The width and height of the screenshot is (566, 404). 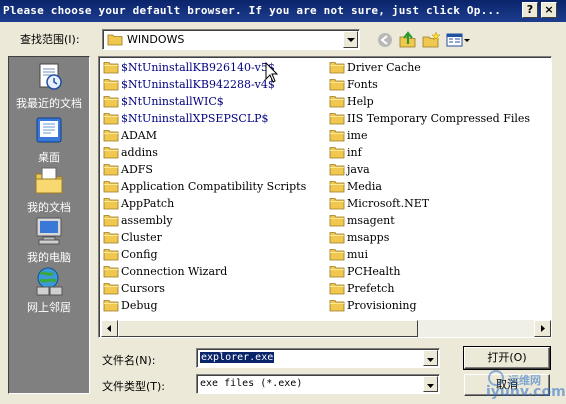 I want to click on folder-name: ime, so click(x=357, y=135).